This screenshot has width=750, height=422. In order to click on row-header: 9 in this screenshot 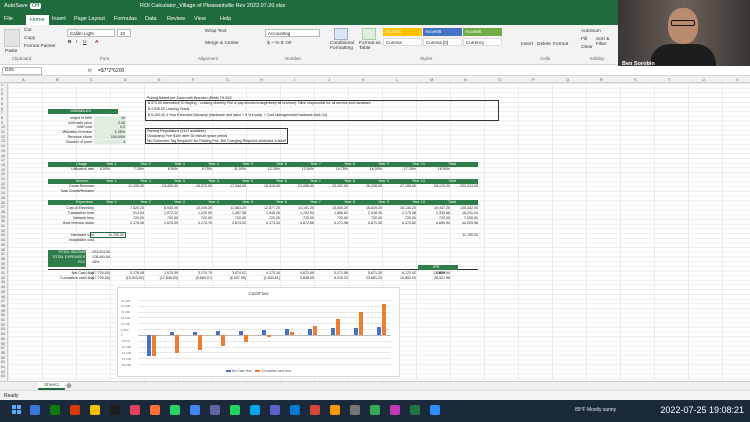, I will do `click(2, 123)`.